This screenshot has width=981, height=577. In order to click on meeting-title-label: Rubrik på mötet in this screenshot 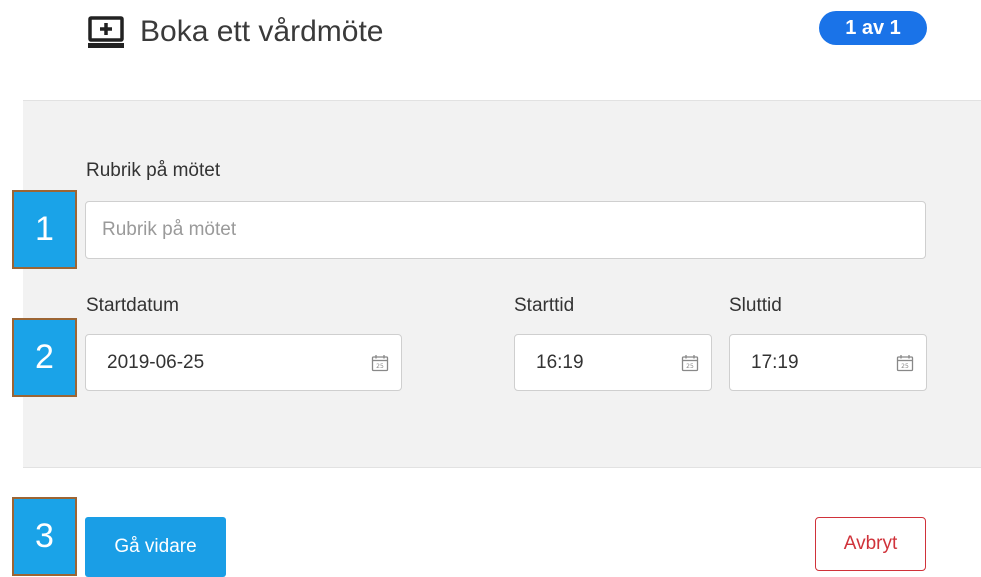, I will do `click(153, 170)`.